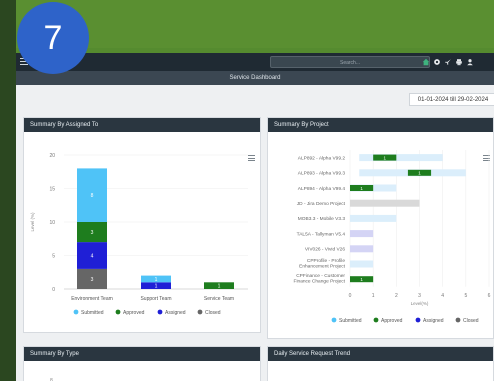 The height and width of the screenshot is (381, 494). What do you see at coordinates (92, 299) in the screenshot?
I see `x-tick-label: Environment Team` at bounding box center [92, 299].